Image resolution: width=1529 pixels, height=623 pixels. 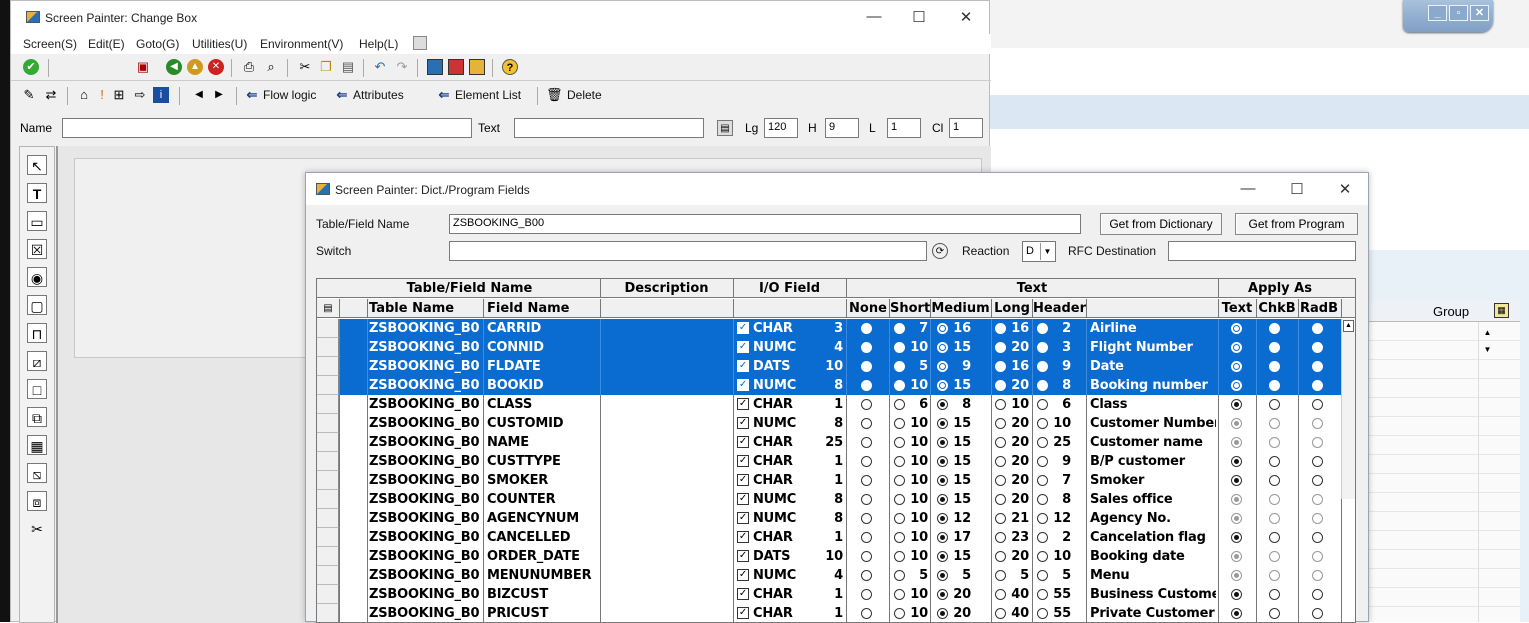 I want to click on table-row: ZSBOOKING_B0 FLDATE ✓ DATS 10 5 9 16 9 Date, so click(x=836, y=366).